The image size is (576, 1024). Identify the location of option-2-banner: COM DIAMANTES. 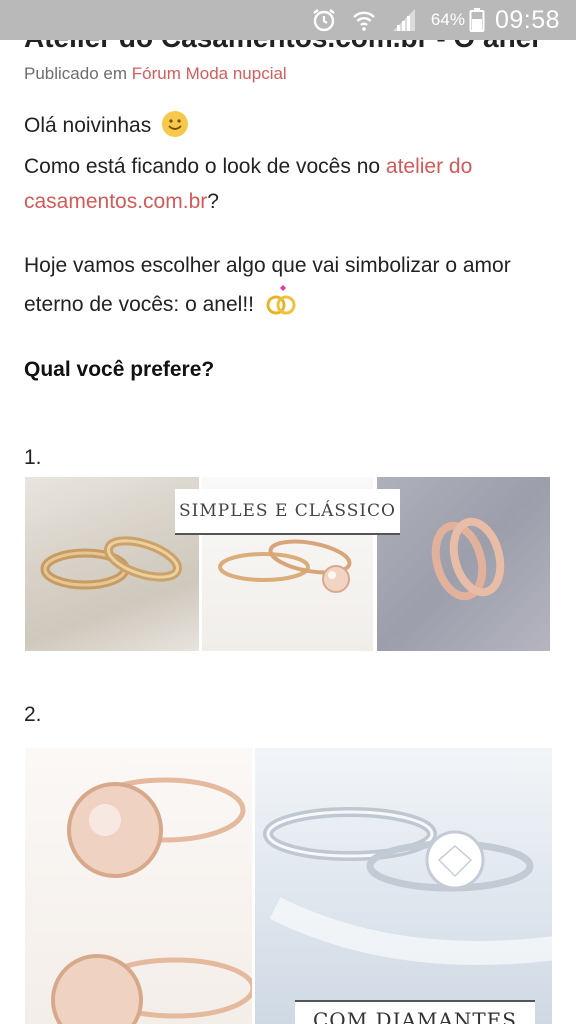
(415, 1012).